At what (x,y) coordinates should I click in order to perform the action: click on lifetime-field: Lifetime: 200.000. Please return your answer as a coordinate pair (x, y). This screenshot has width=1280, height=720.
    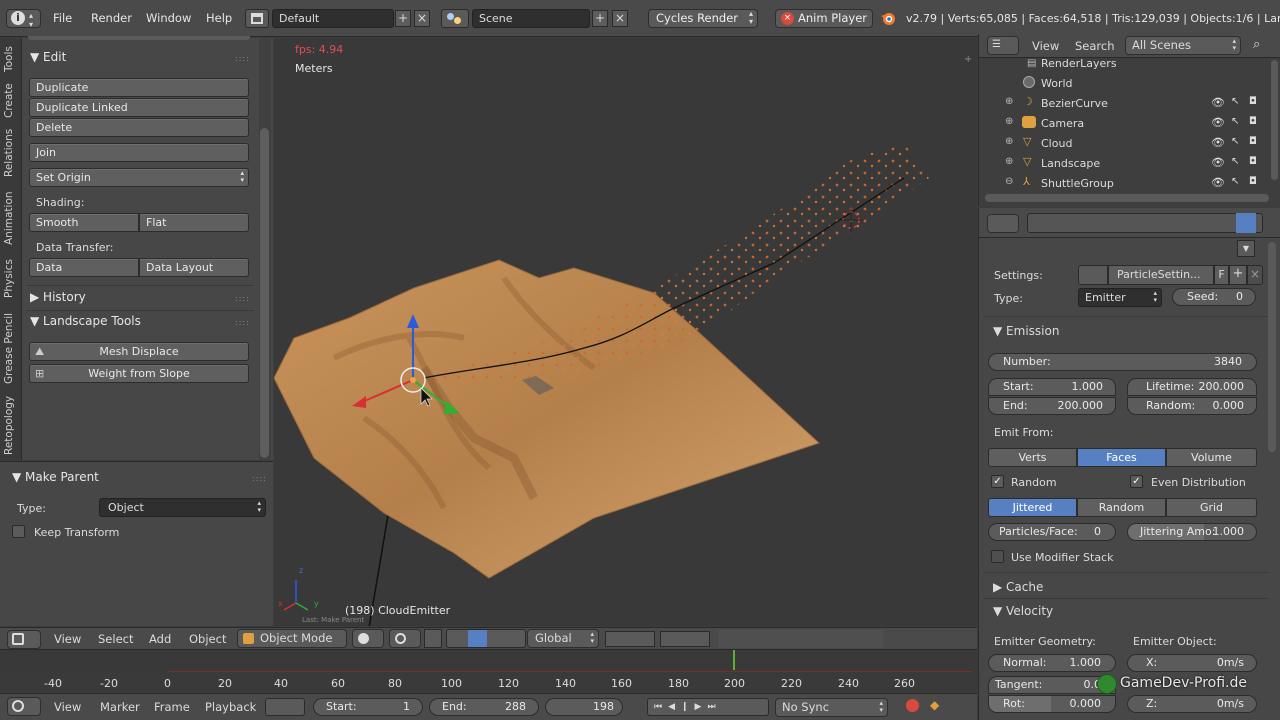
    Looking at the image, I should click on (1192, 387).